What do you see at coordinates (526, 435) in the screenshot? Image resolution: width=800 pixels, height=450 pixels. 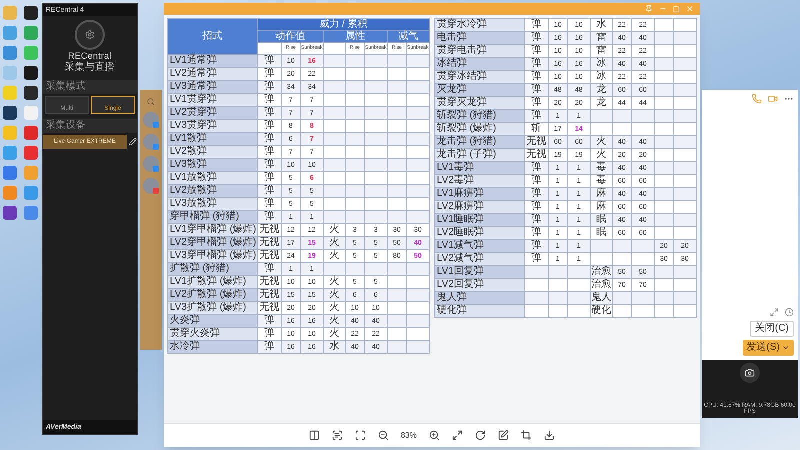 I see `crop-icon` at bounding box center [526, 435].